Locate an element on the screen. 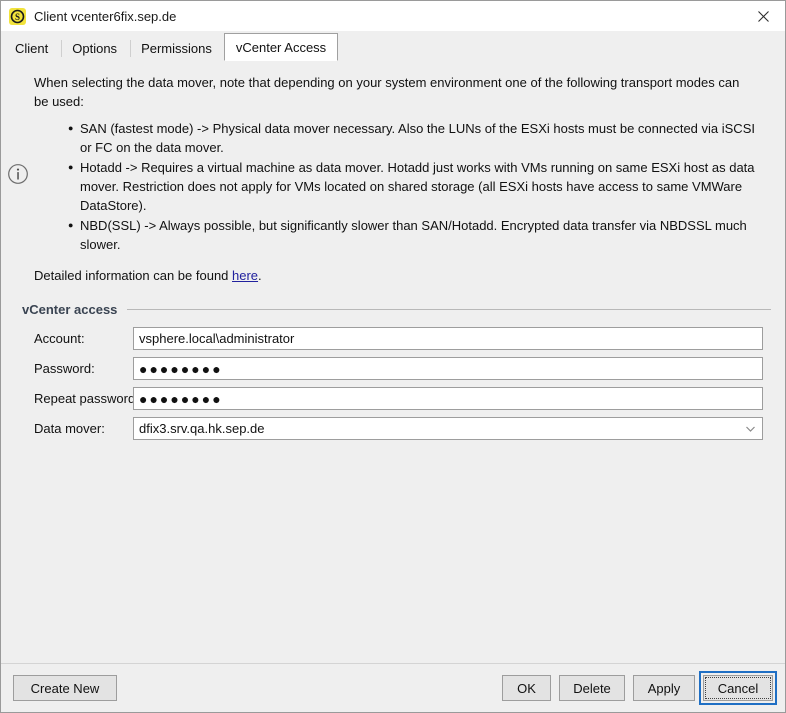 The image size is (786, 713). group-header: vCenter access is located at coordinates (393, 309).